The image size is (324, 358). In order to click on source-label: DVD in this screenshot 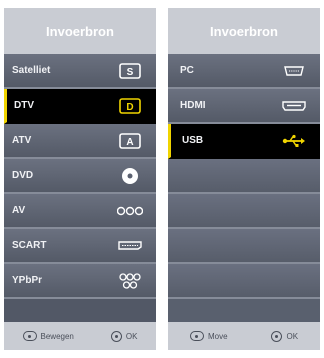, I will do `click(23, 175)`.